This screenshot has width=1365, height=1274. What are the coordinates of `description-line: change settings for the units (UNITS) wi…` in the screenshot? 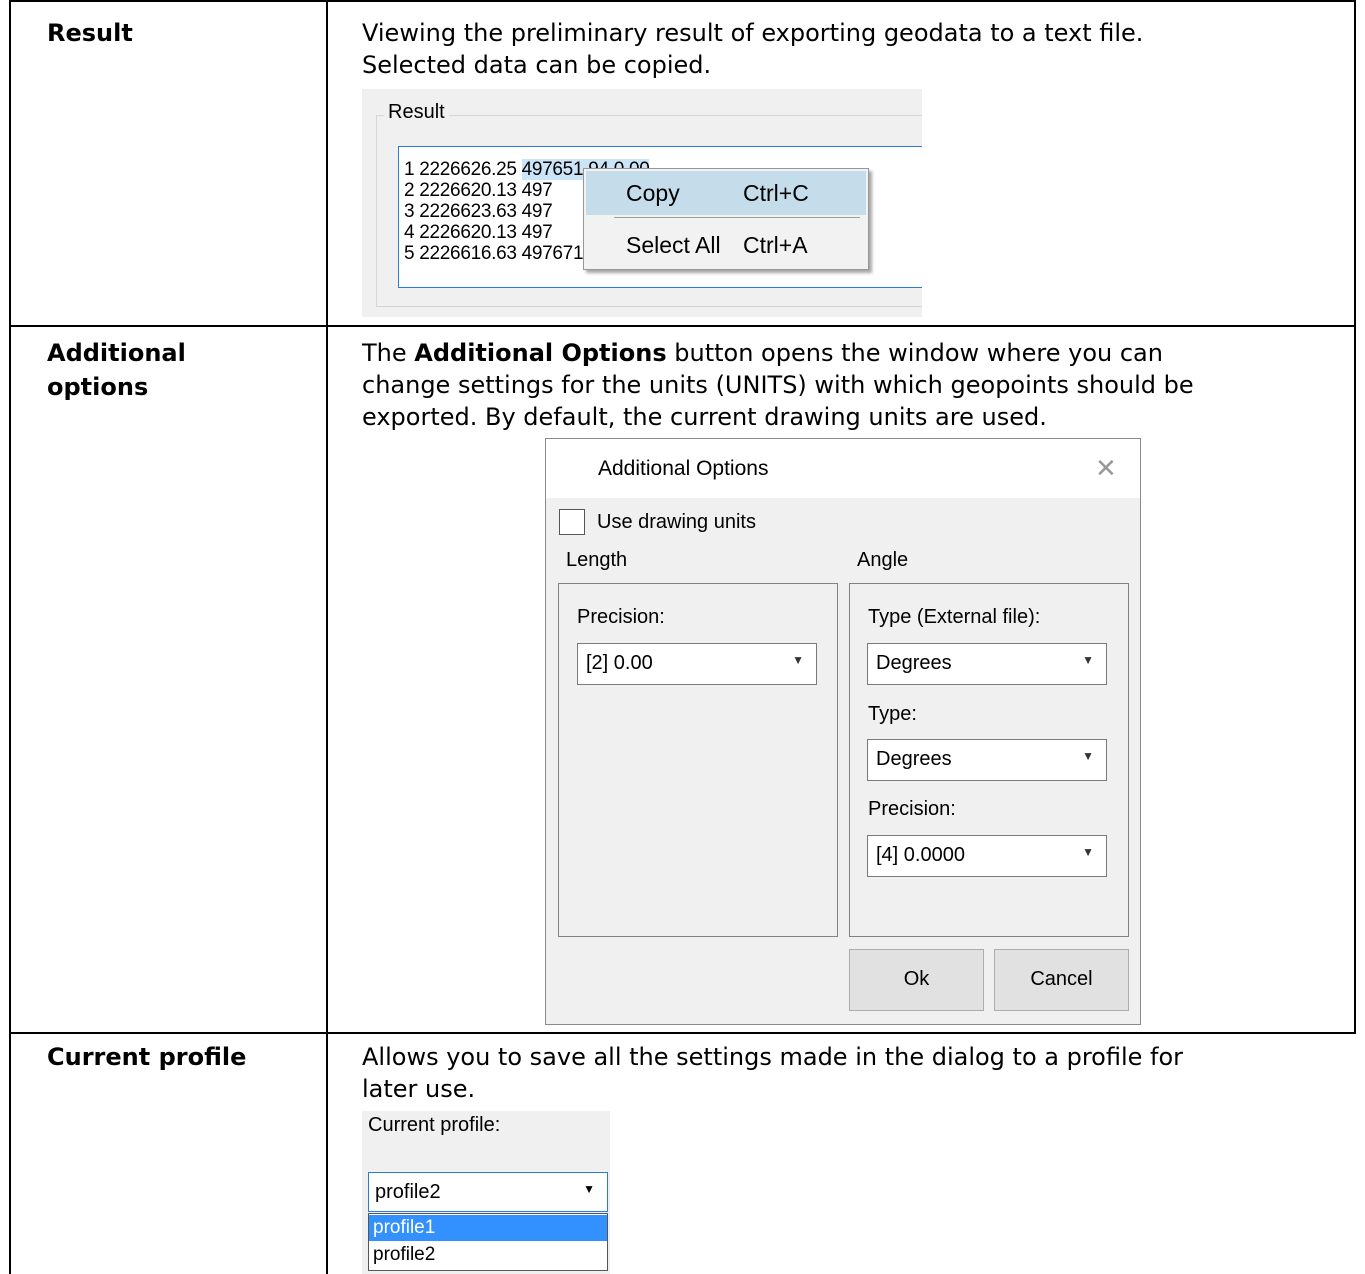 It's located at (778, 385).